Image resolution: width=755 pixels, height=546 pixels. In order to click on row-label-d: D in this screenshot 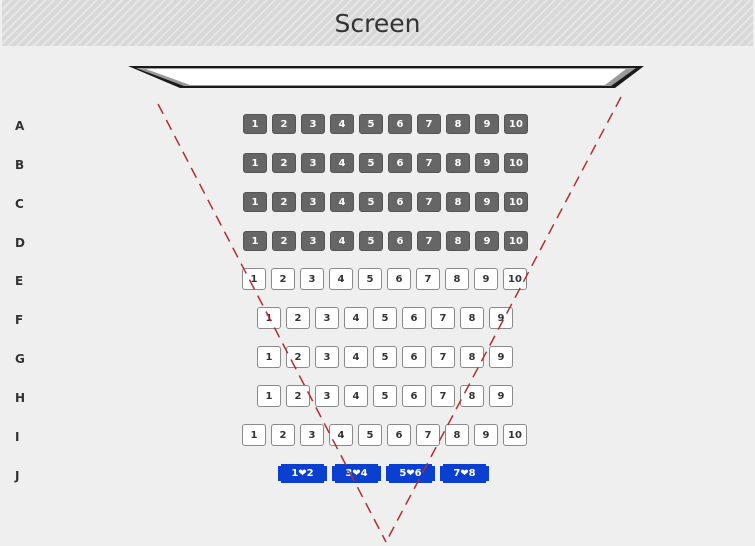, I will do `click(20, 243)`.